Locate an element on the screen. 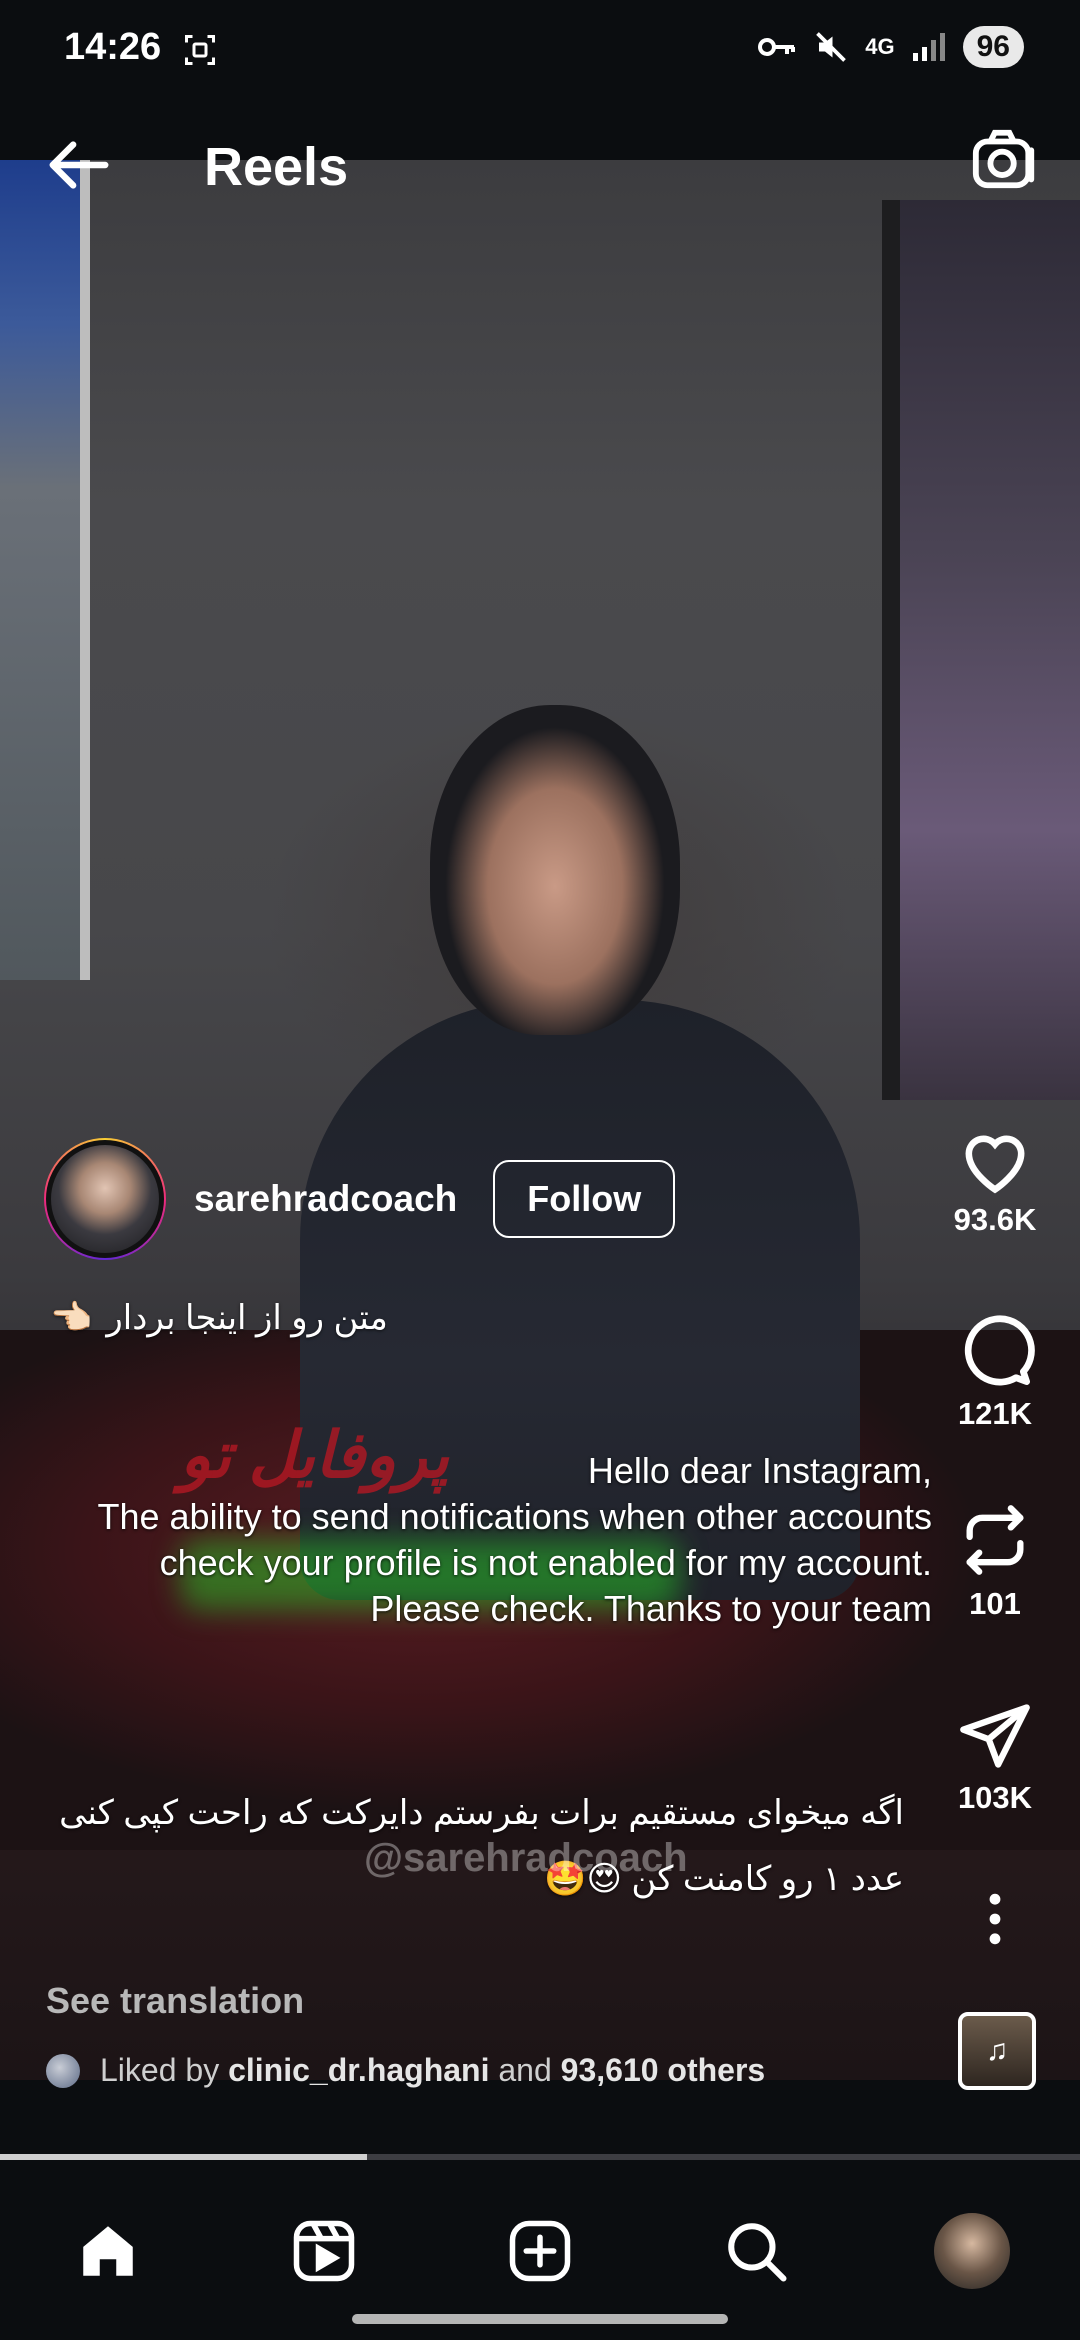 This screenshot has width=1080, height=2340. liked-prefix: Liked by is located at coordinates (160, 2070).